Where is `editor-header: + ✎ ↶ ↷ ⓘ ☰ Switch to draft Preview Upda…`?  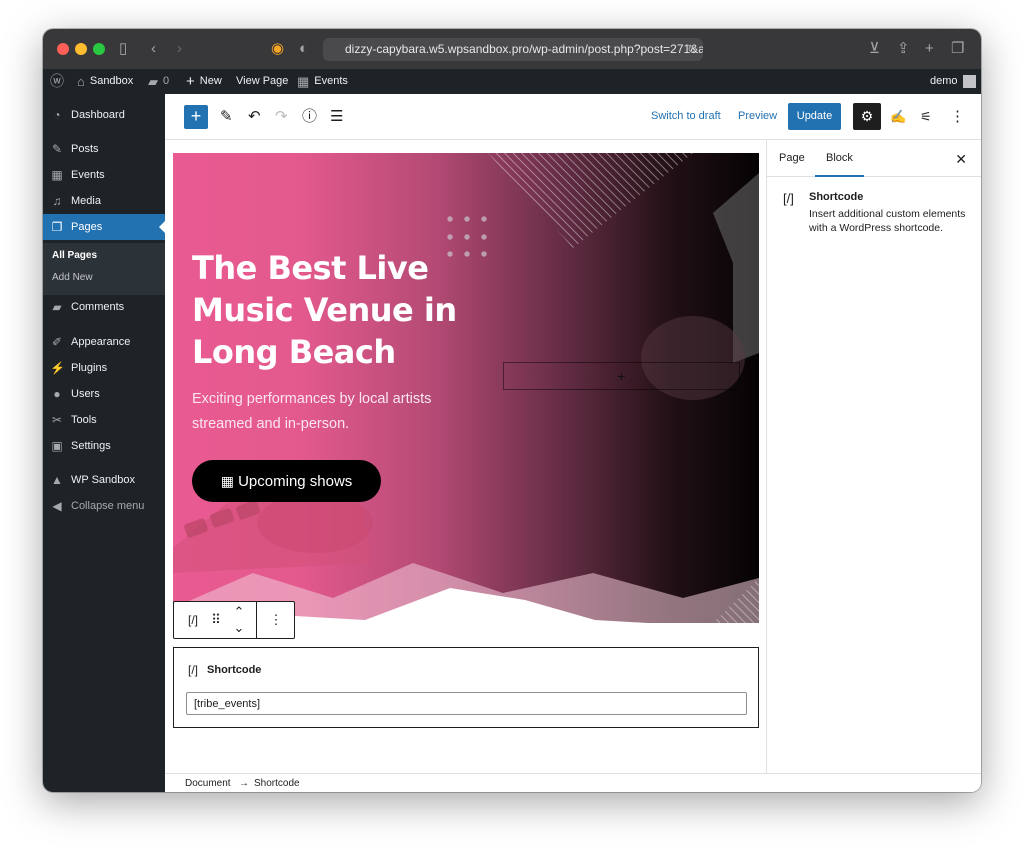
editor-header: + ✎ ↶ ↷ ⓘ ☰ Switch to draft Preview Upda… is located at coordinates (573, 117).